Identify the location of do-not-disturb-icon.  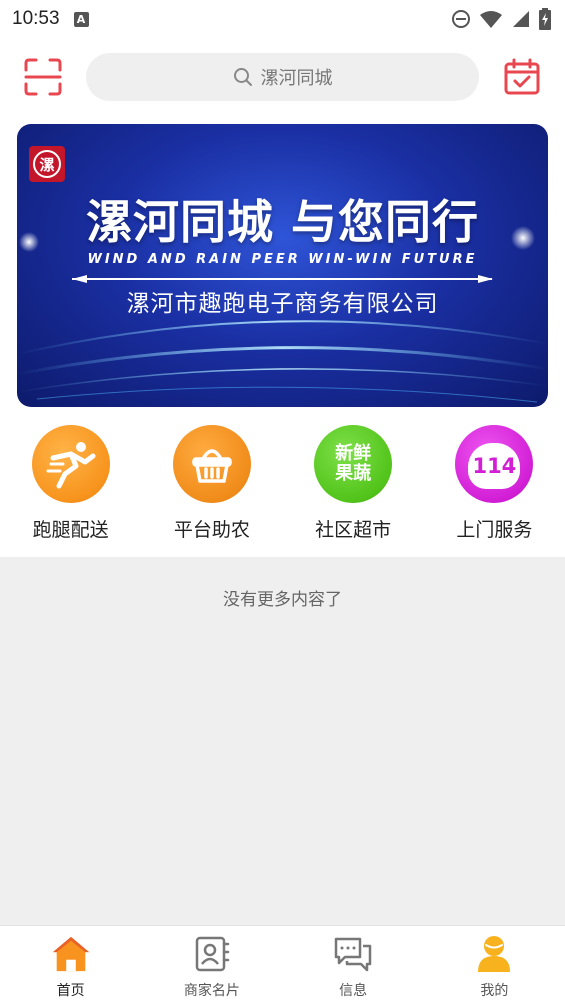
(461, 19).